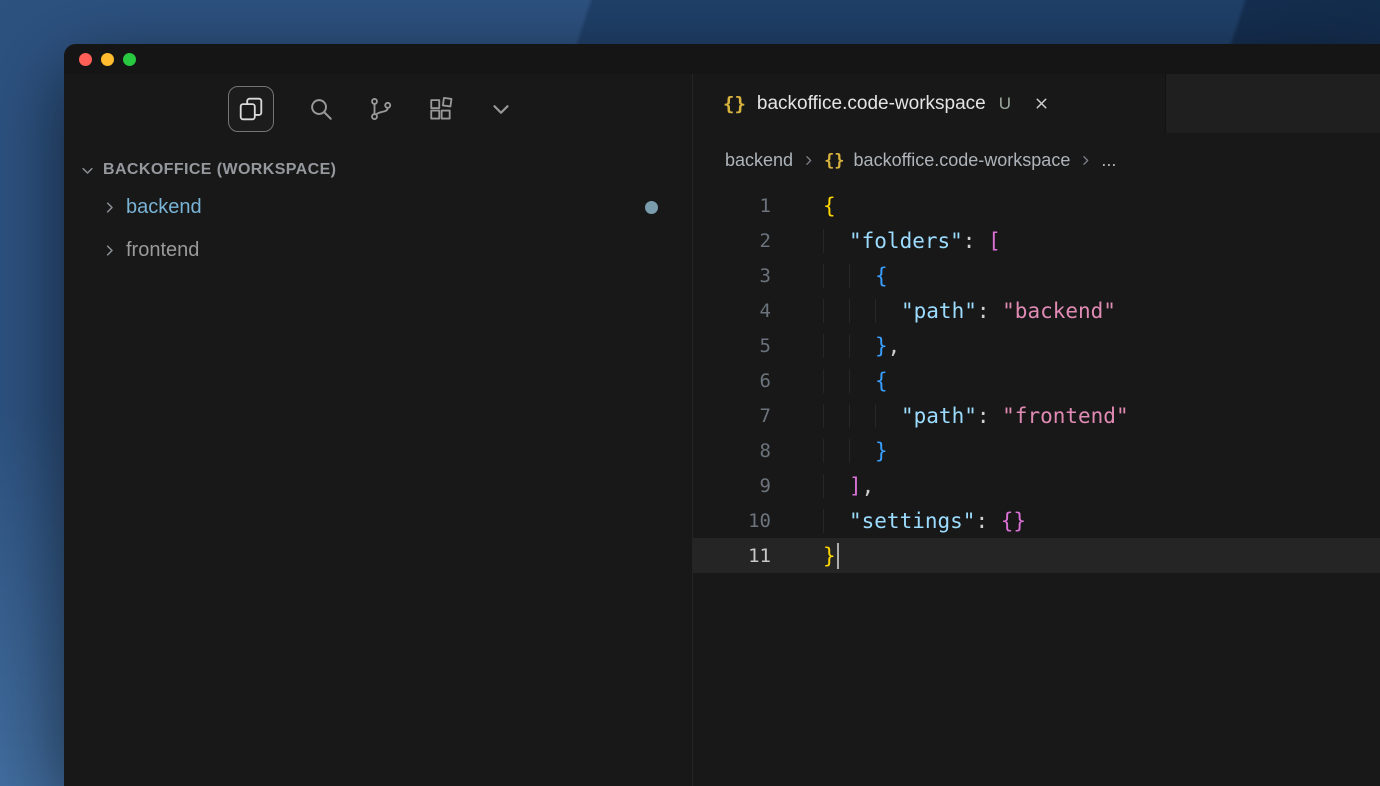 The image size is (1380, 786). What do you see at coordinates (1065, 415) in the screenshot?
I see `code-token: "frontend"` at bounding box center [1065, 415].